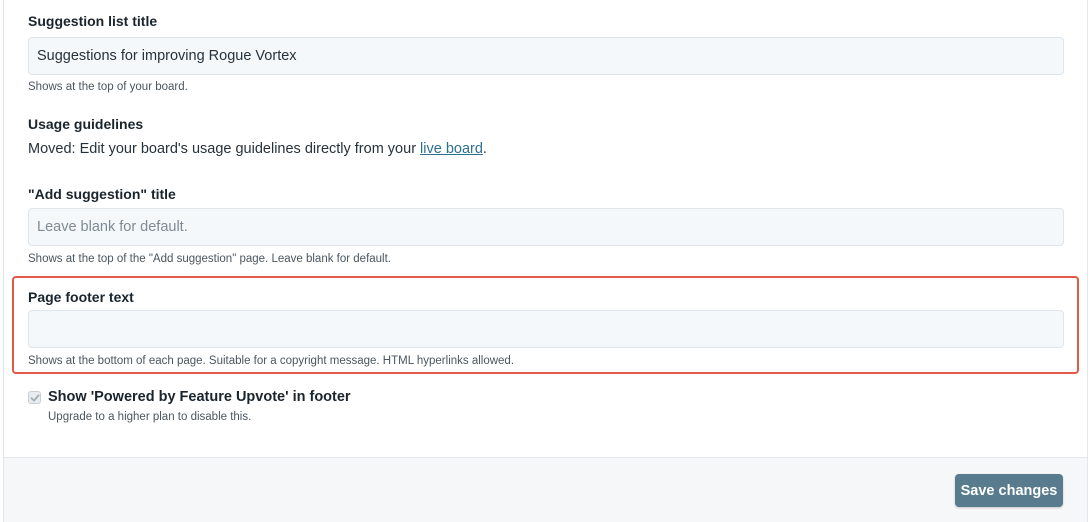 This screenshot has height=522, width=1091. Describe the element at coordinates (545, 489) in the screenshot. I see `form-footer: Save changes` at that location.